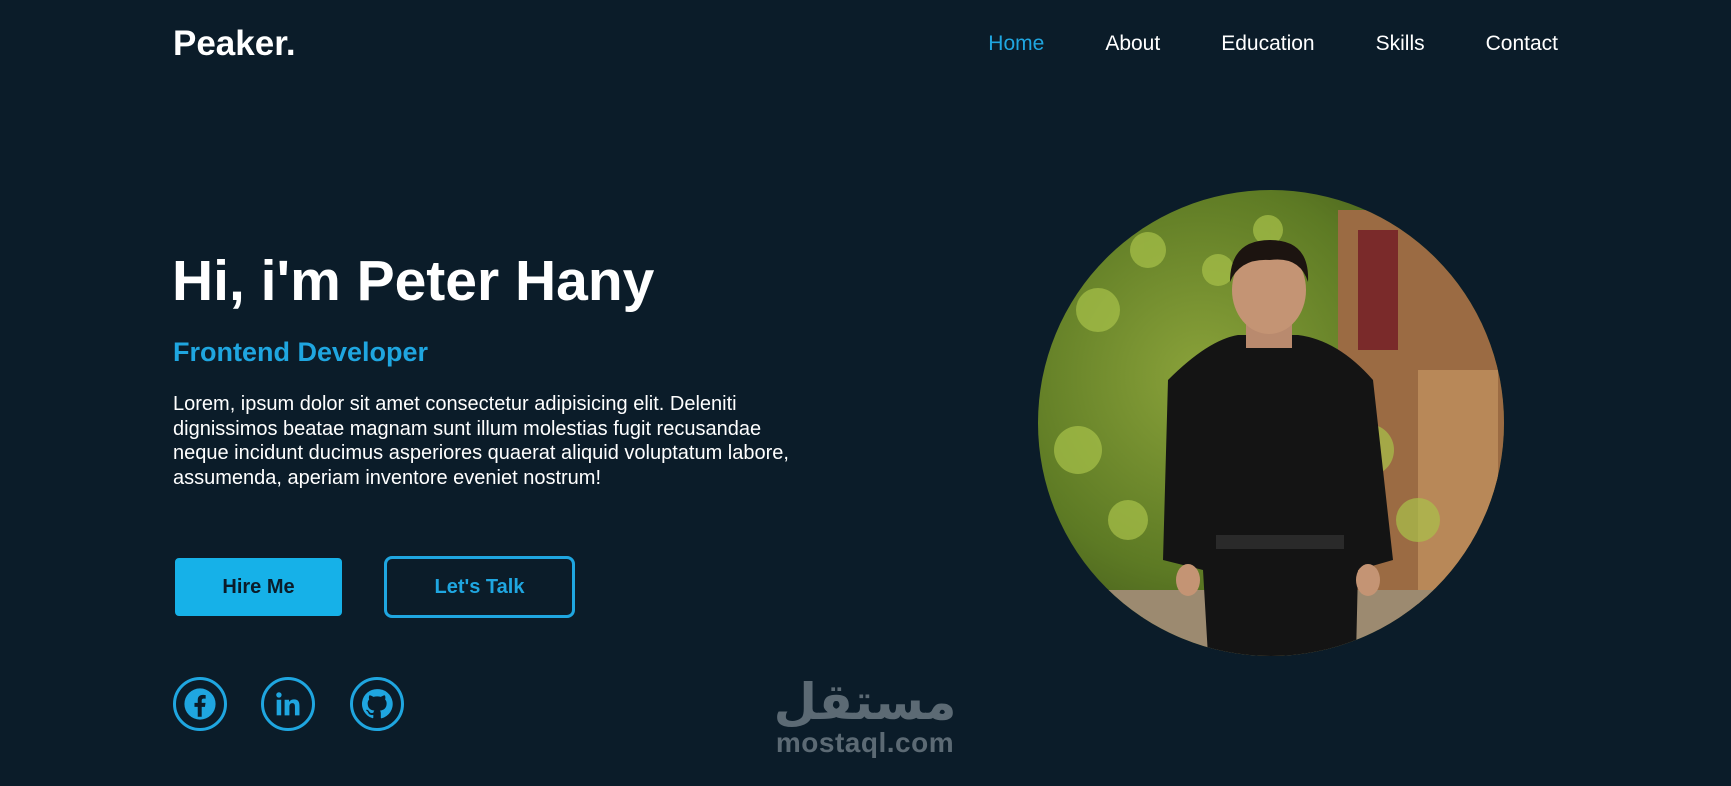 This screenshot has height=786, width=1731. I want to click on nav-item-home: Home, so click(1016, 44).